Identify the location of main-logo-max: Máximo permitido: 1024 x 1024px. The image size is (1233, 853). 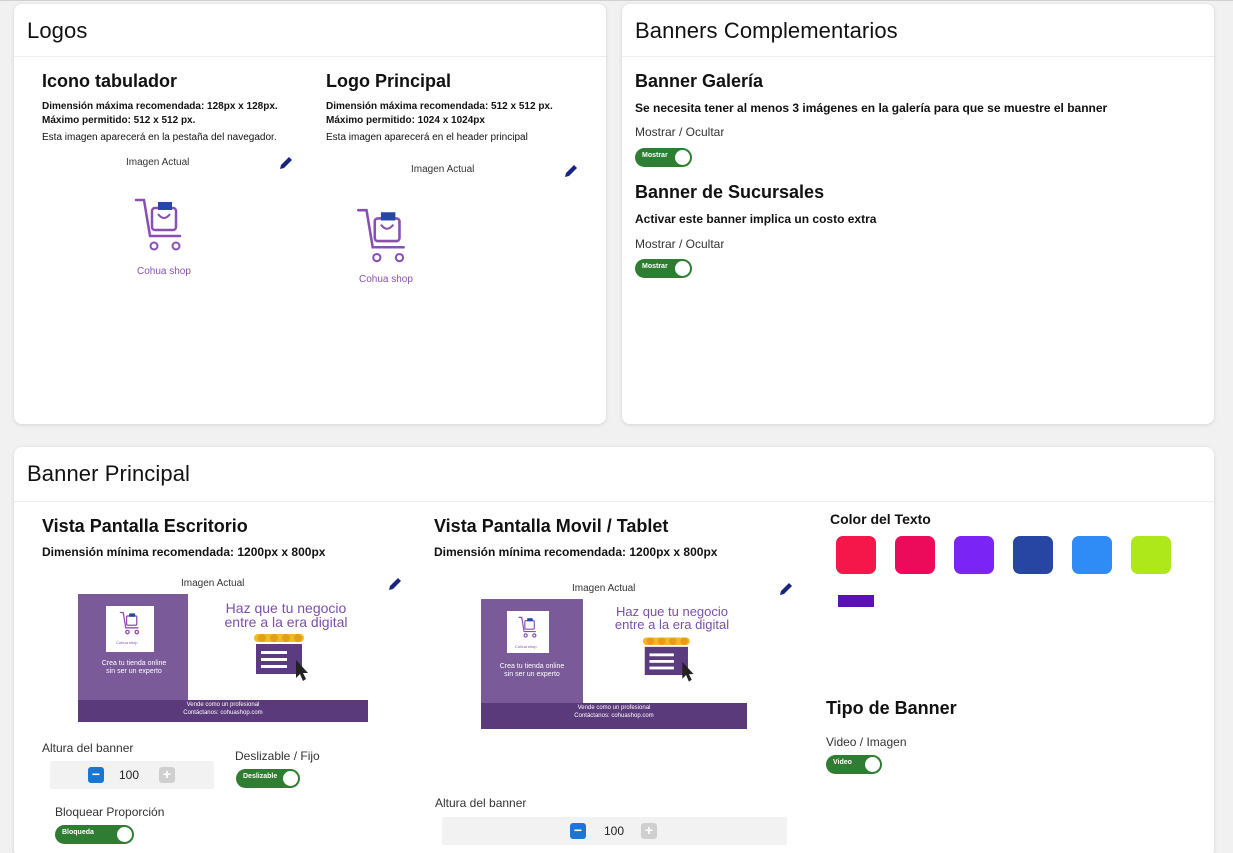
(405, 120).